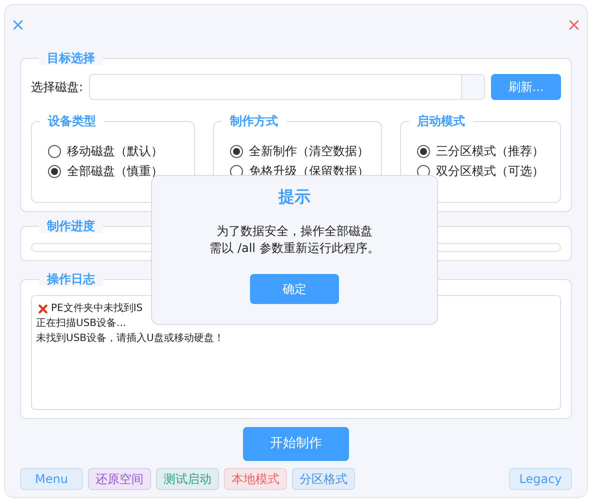 The height and width of the screenshot is (502, 592). Describe the element at coordinates (294, 289) in the screenshot. I see `ok-button: 确定` at that location.